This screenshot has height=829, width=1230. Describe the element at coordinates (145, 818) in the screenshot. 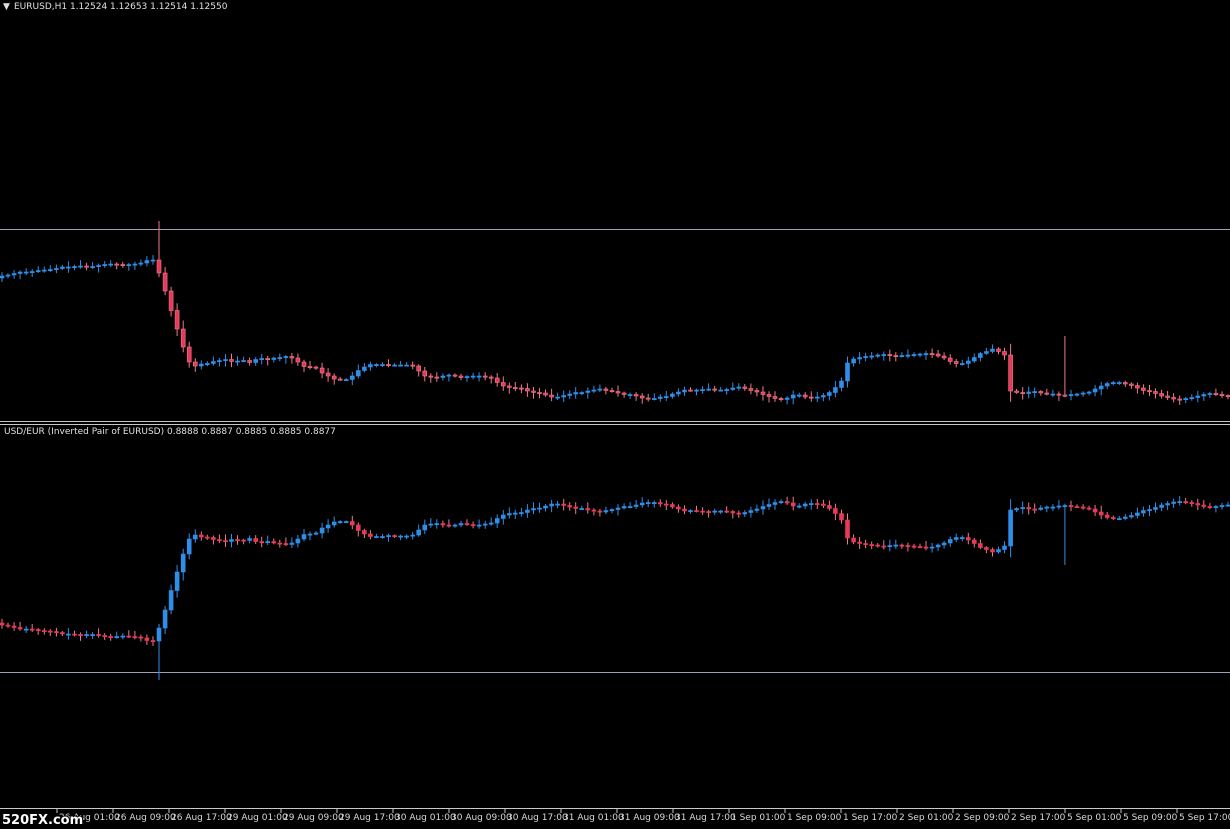

I see `time-axis-label: 26 Aug 09:00` at that location.